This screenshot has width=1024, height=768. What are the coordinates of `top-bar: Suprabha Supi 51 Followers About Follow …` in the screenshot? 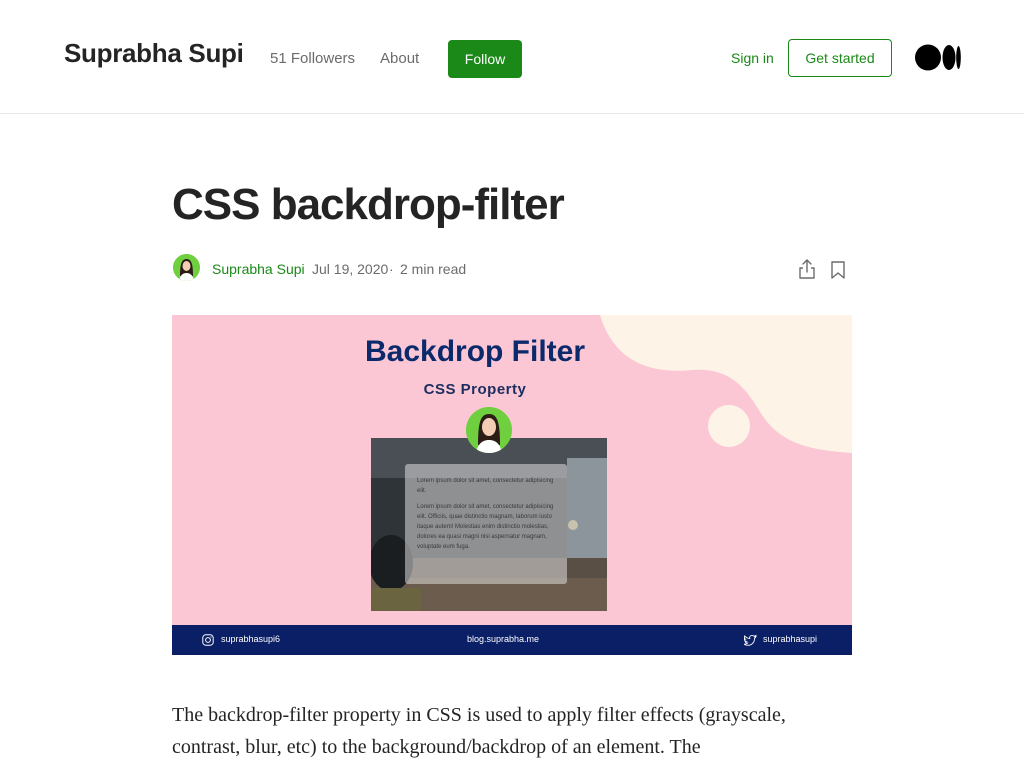 It's located at (512, 57).